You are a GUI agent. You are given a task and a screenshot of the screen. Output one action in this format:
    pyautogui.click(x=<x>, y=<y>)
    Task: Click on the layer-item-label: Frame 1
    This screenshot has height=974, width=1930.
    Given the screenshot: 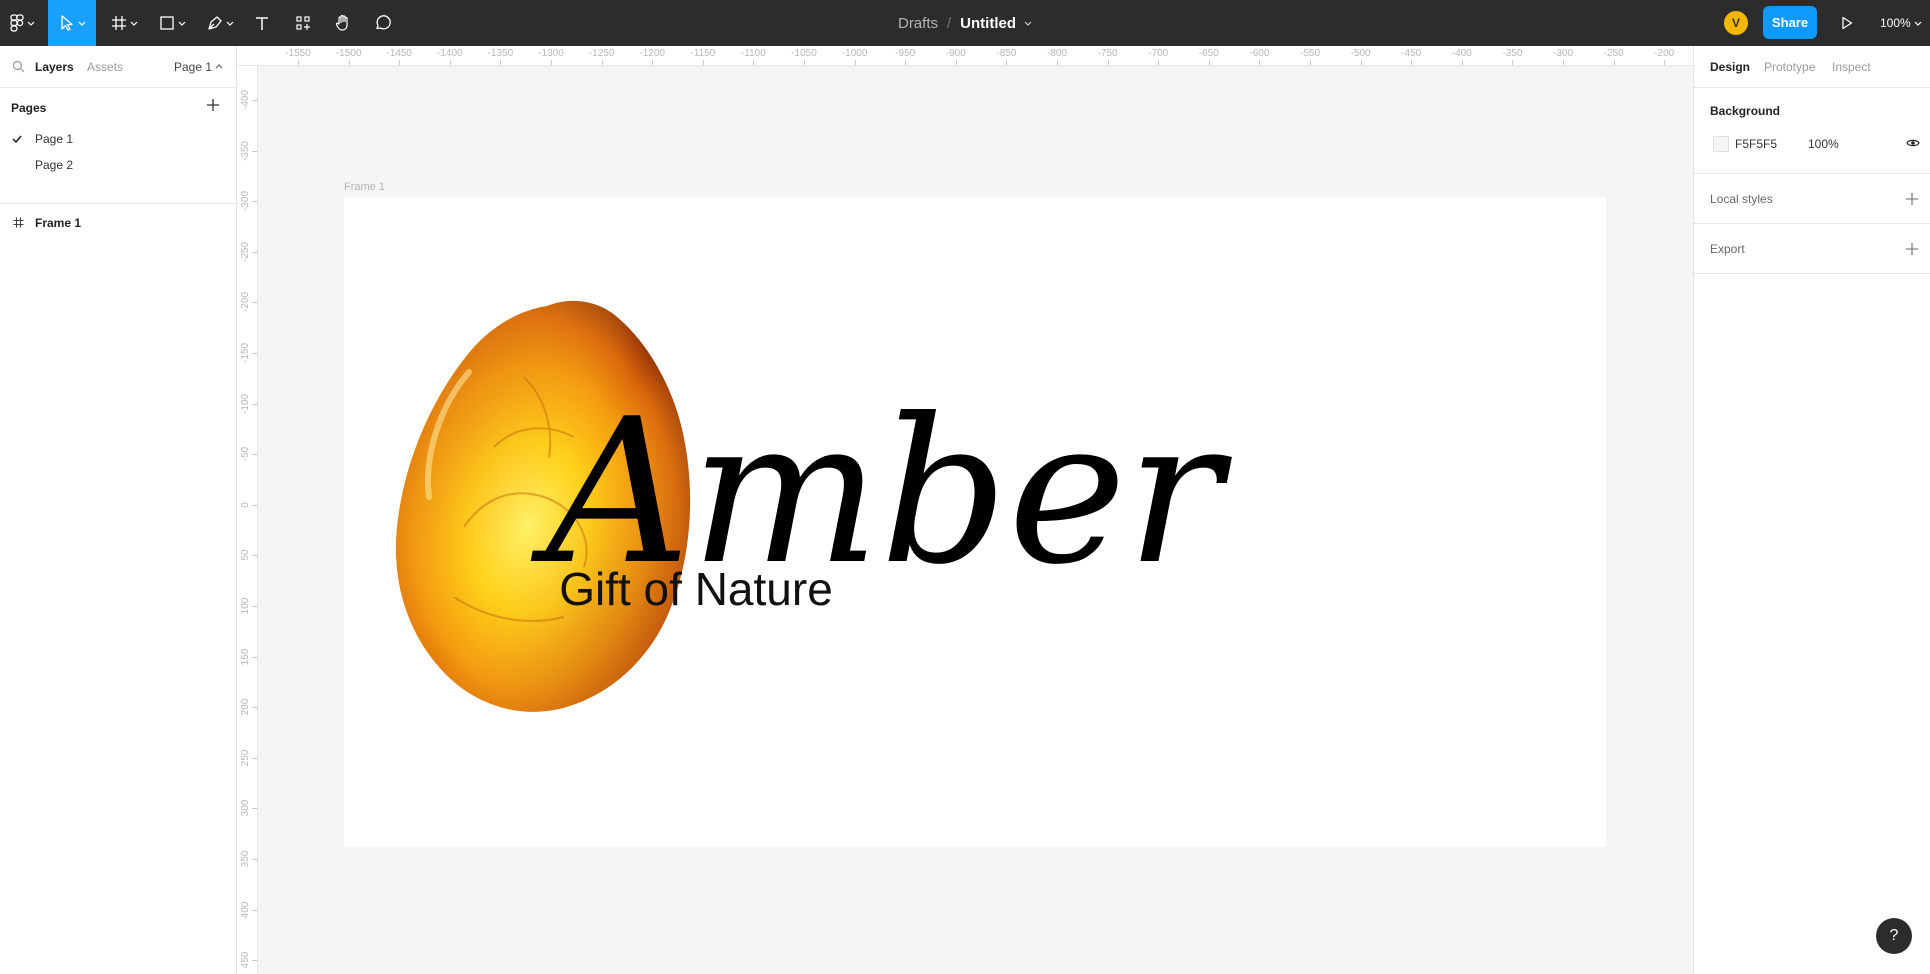 What is the action you would take?
    pyautogui.click(x=58, y=223)
    